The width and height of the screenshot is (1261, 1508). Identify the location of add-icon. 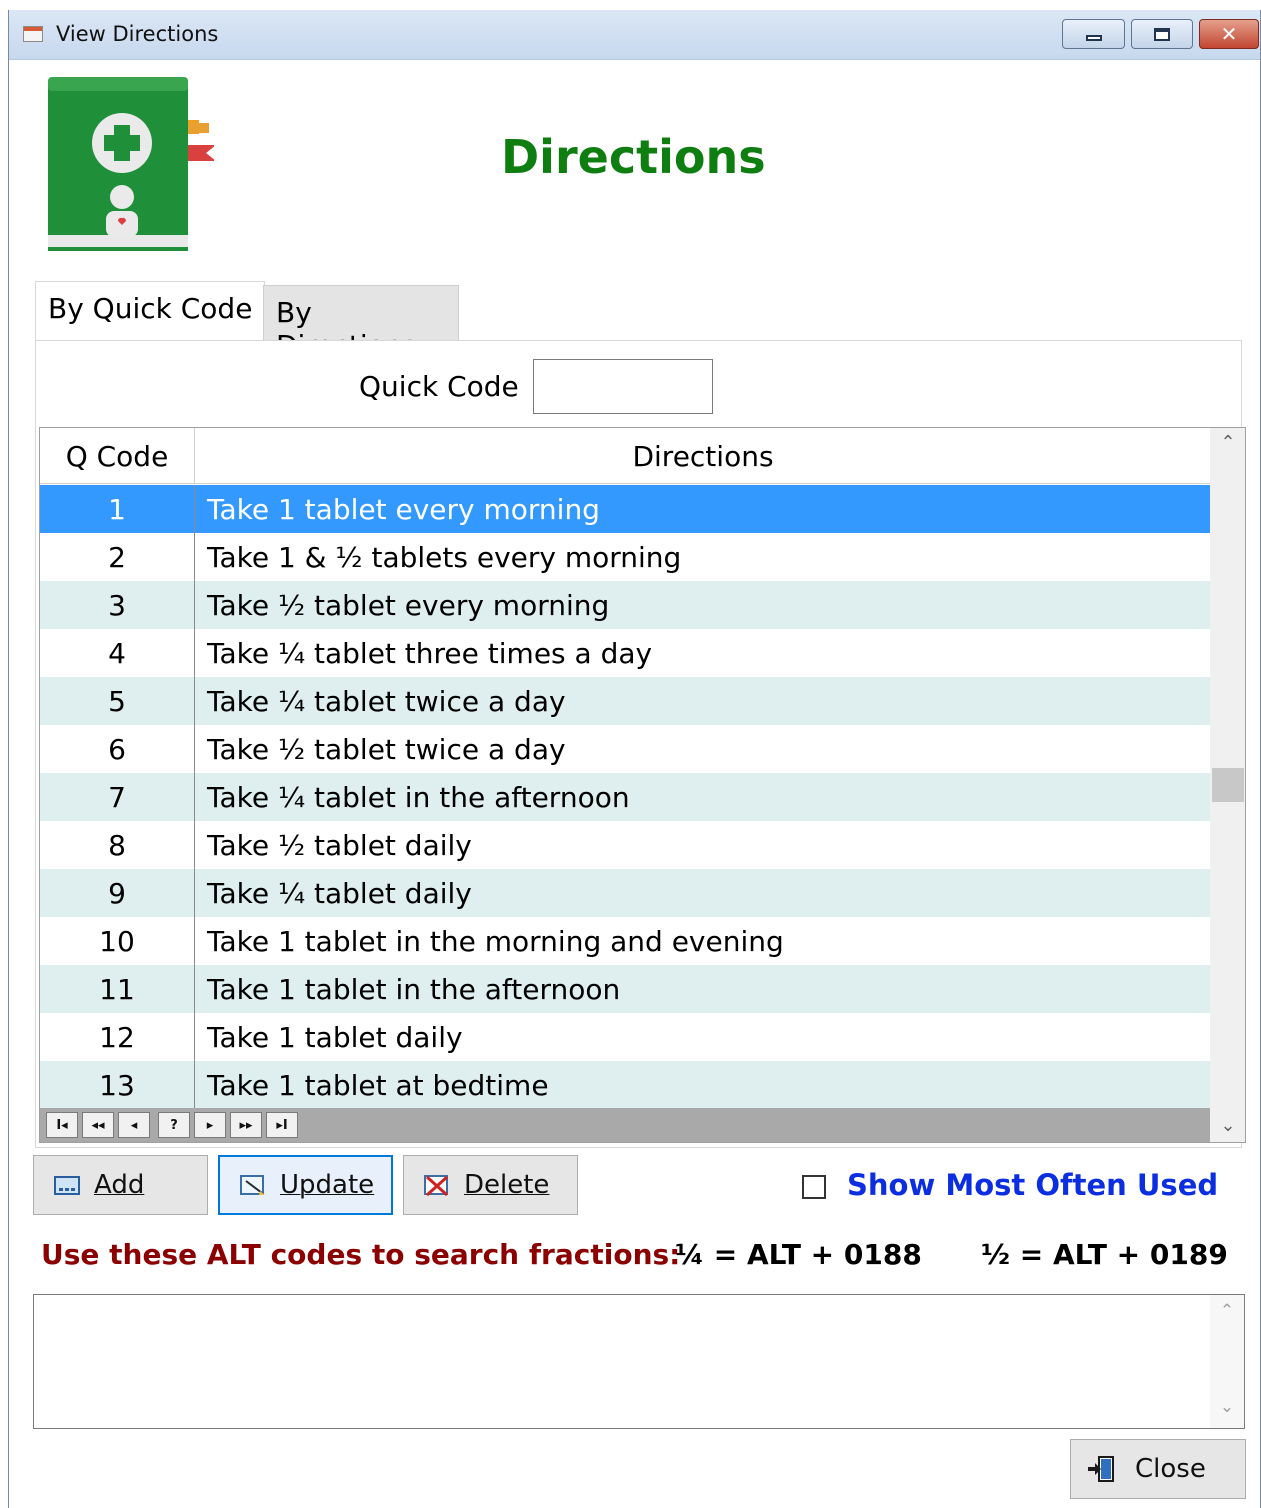
(67, 1185).